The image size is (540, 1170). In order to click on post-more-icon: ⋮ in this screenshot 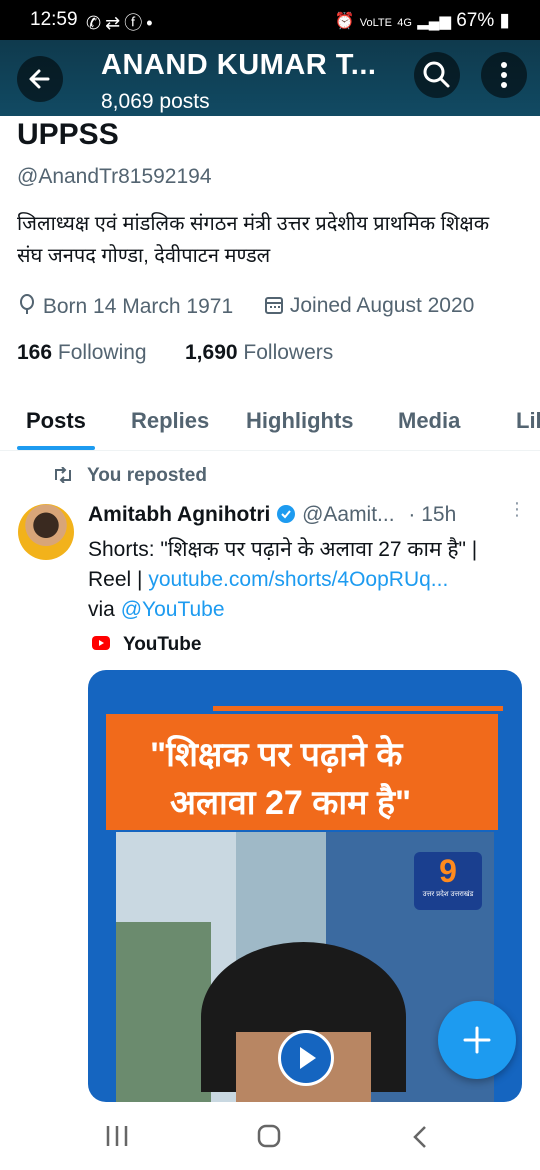, I will do `click(517, 509)`.